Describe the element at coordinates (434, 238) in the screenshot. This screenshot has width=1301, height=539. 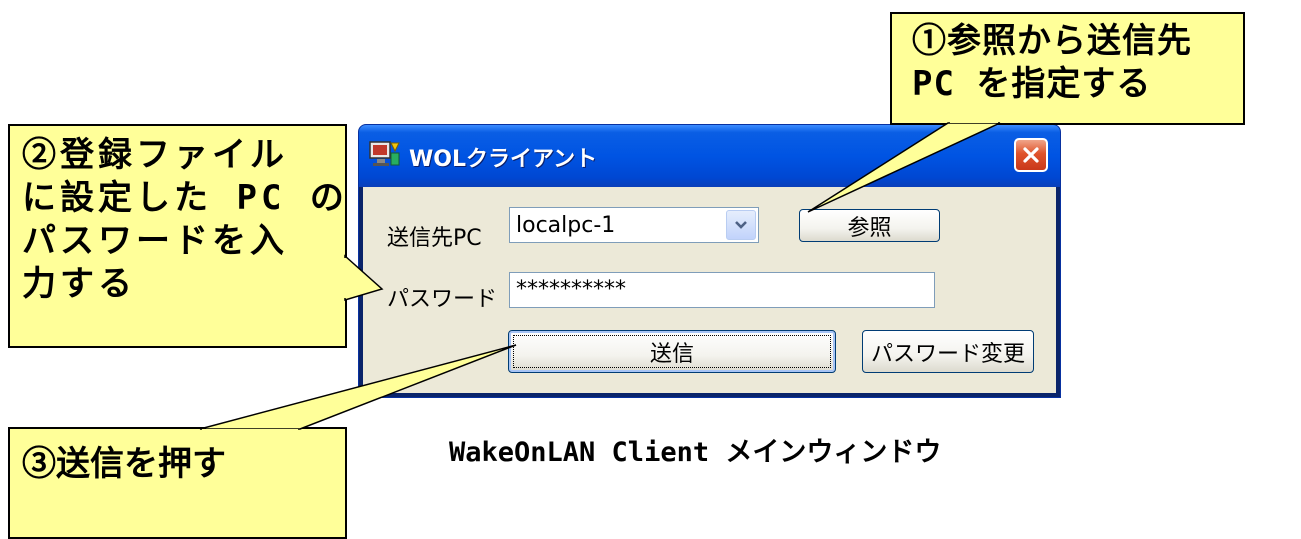
I see `target-pc-label: 送信先PC` at that location.